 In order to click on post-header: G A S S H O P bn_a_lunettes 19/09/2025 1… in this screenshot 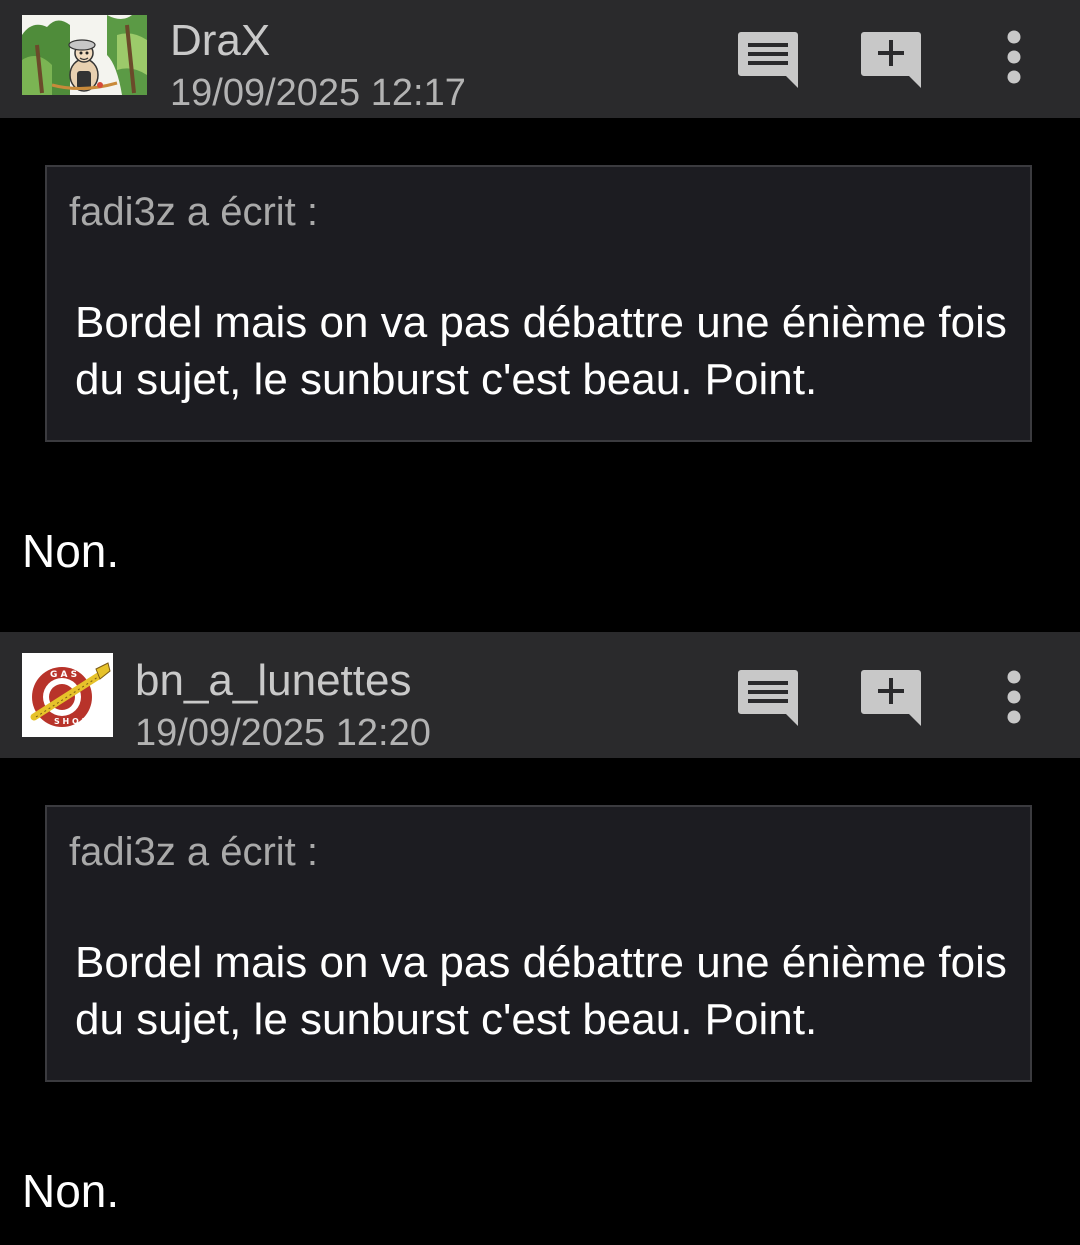, I will do `click(540, 695)`.